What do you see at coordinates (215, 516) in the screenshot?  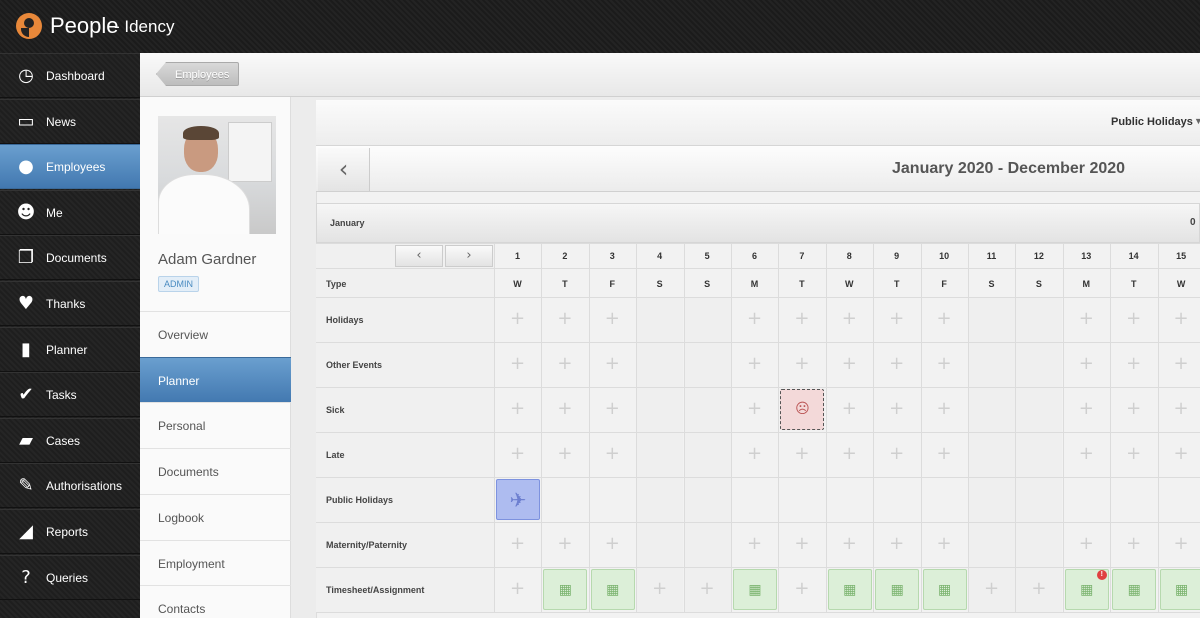 I see `subnav-item-logbook: Logbook` at bounding box center [215, 516].